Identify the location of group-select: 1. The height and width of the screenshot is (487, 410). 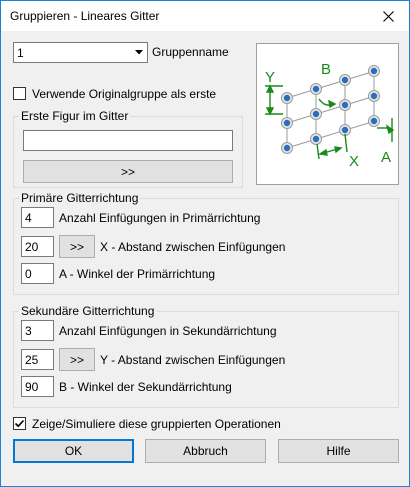
(80, 52).